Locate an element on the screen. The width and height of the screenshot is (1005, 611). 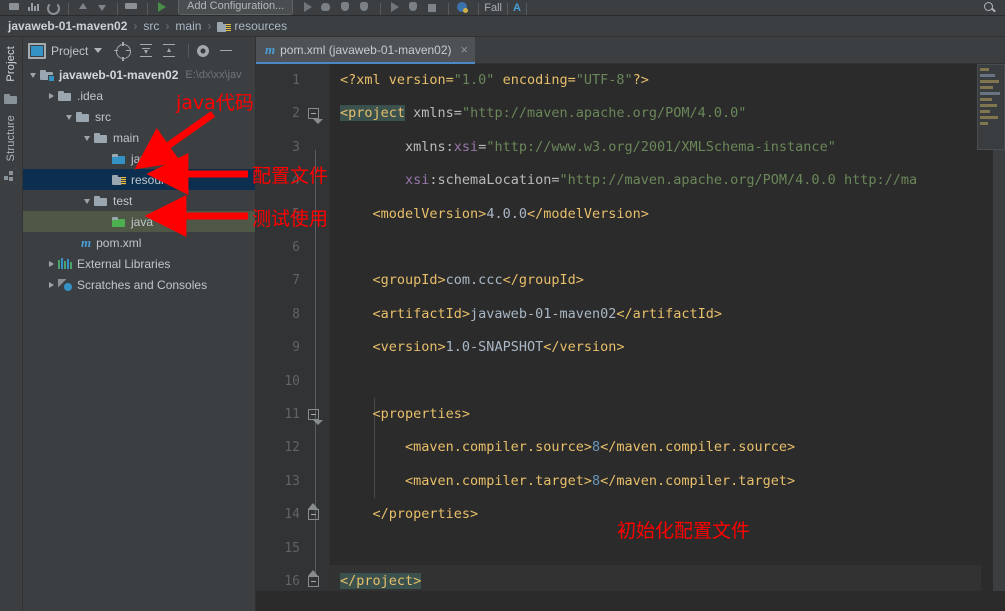
editor-gutter: 1 2 3 4 5 6 7 8 9 10 11 12 13 14 15 16 is located at coordinates (293, 327).